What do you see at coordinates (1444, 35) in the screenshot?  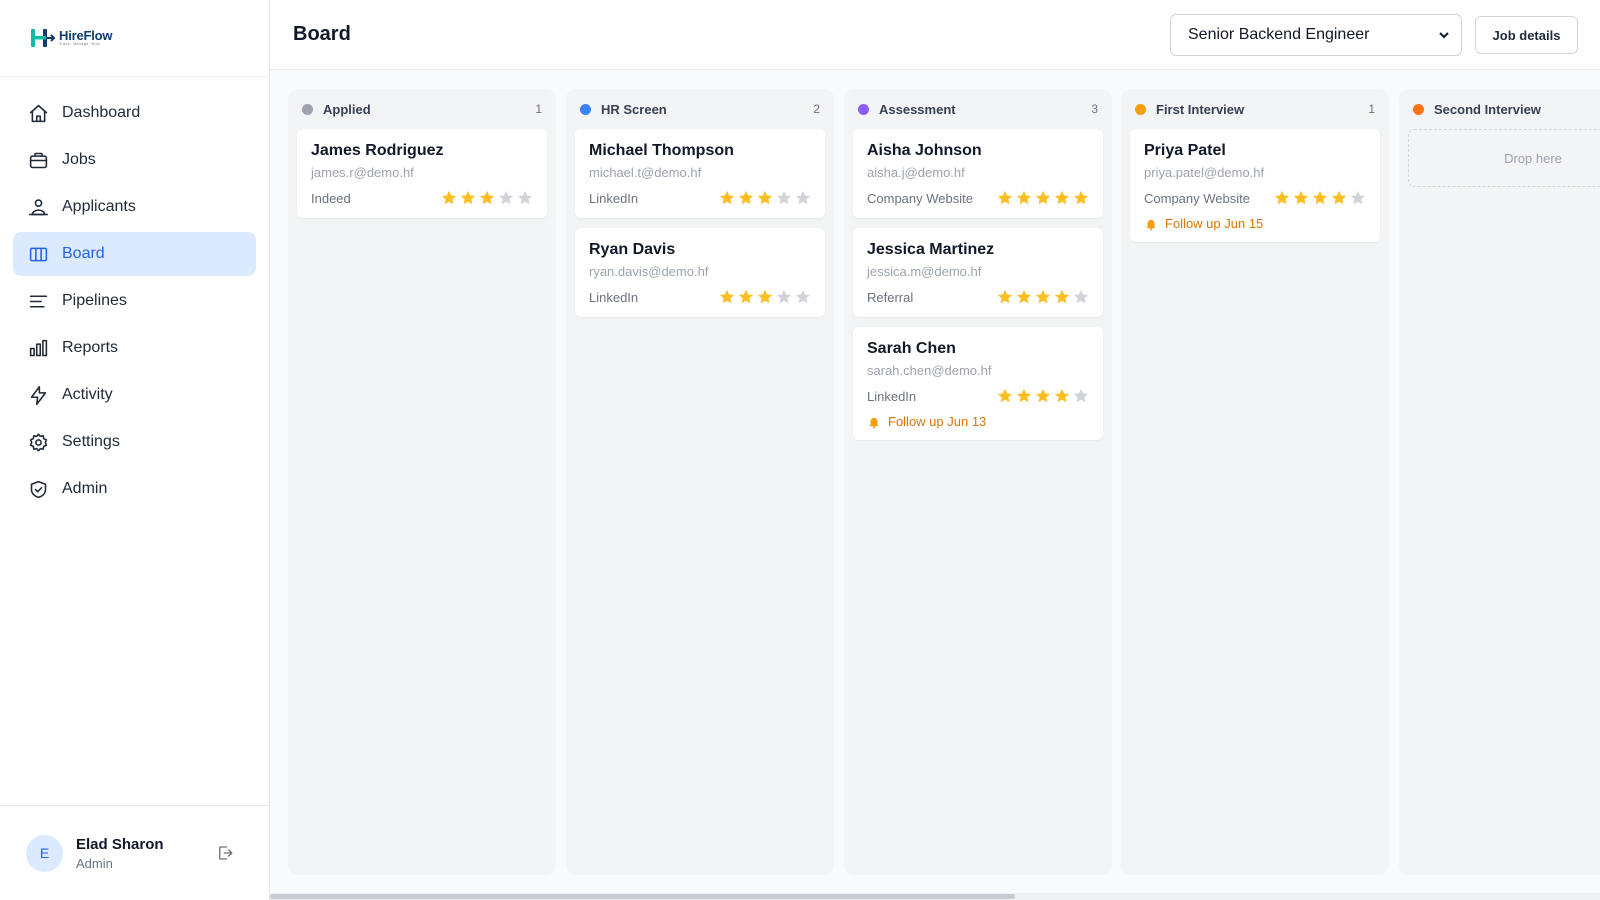 I see `chevron-down-icon` at bounding box center [1444, 35].